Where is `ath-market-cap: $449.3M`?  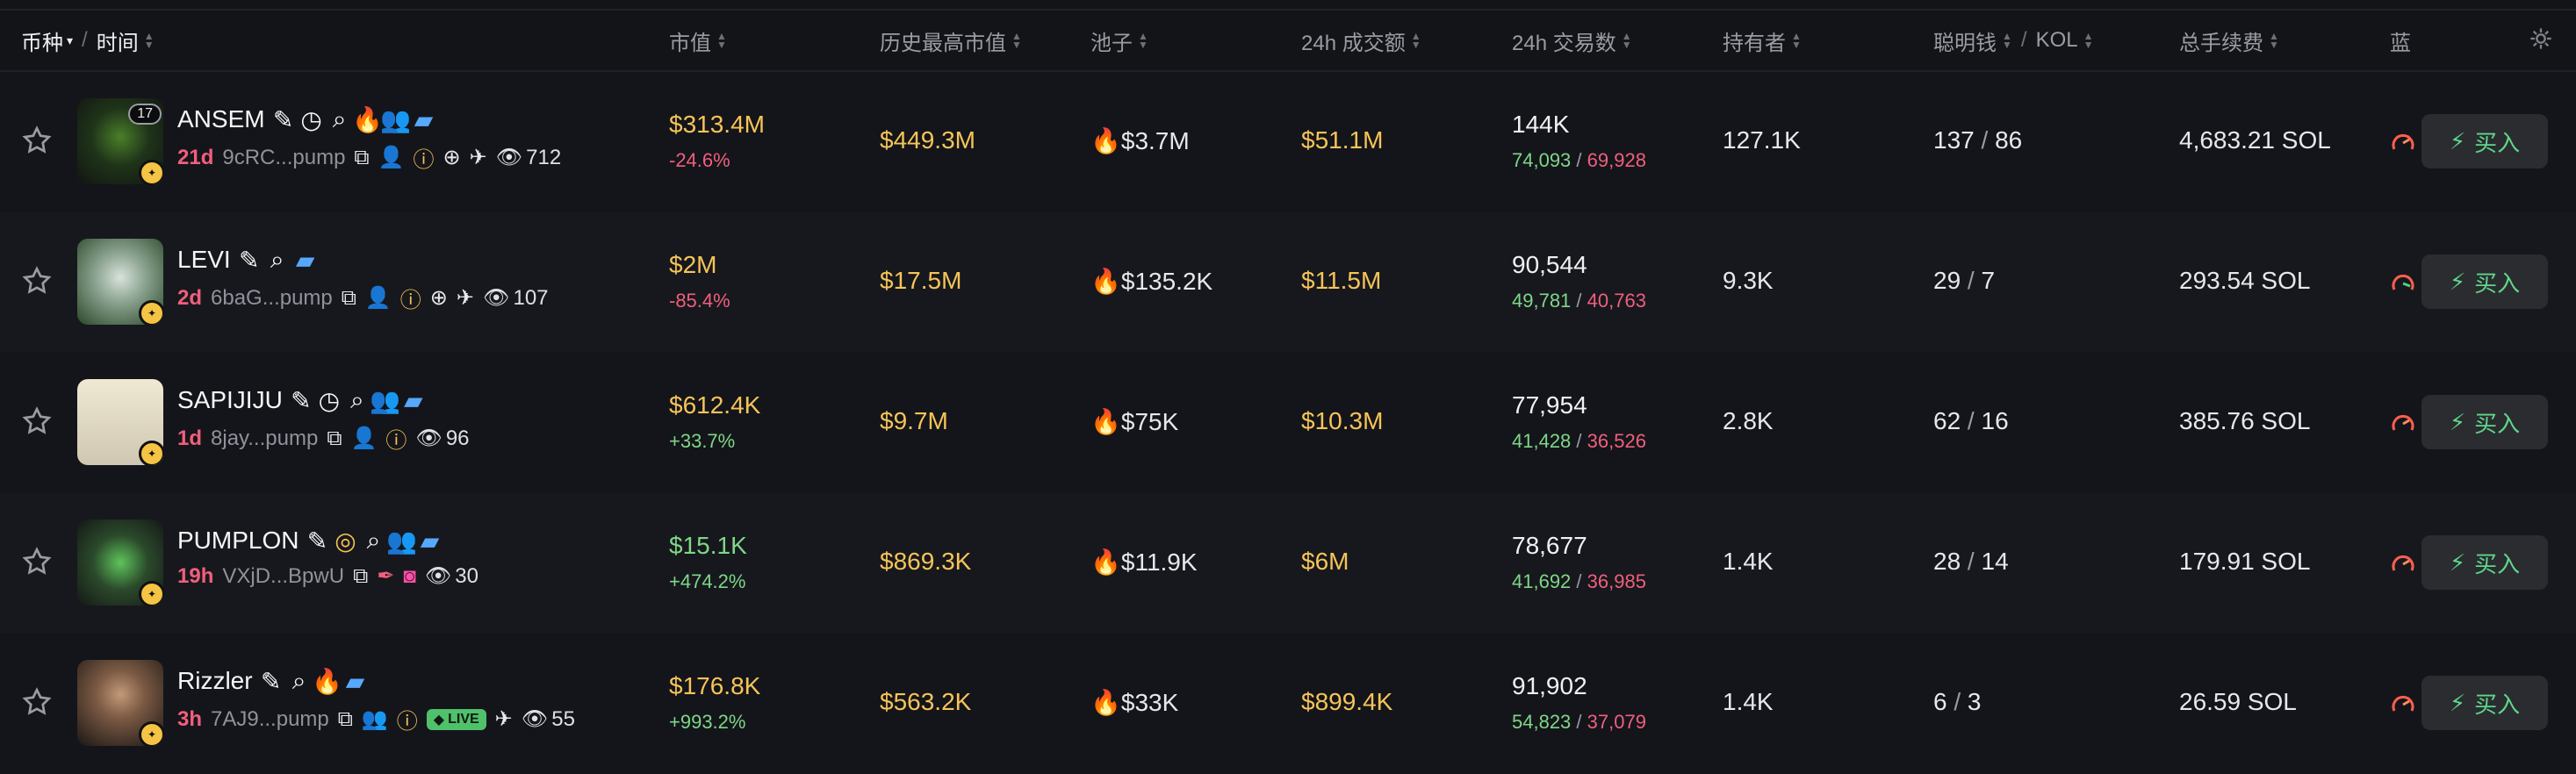 ath-market-cap: $449.3M is located at coordinates (927, 140).